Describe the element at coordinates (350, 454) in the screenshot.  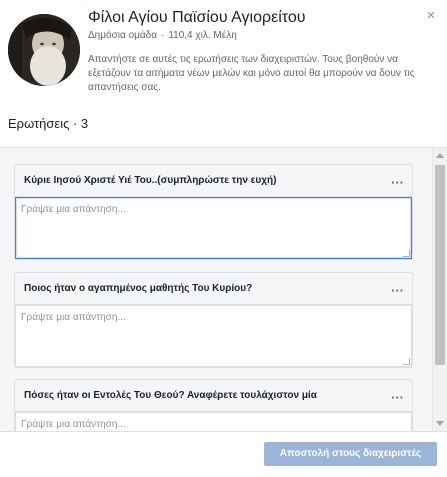
I see `submit-to-admins-button: Αποστολή στους διαχειριστές` at that location.